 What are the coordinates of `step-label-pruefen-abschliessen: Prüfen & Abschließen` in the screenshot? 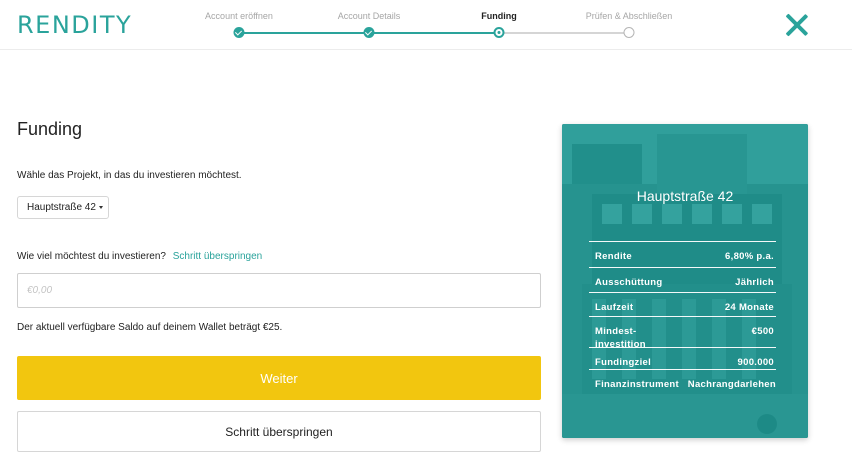 It's located at (629, 16).